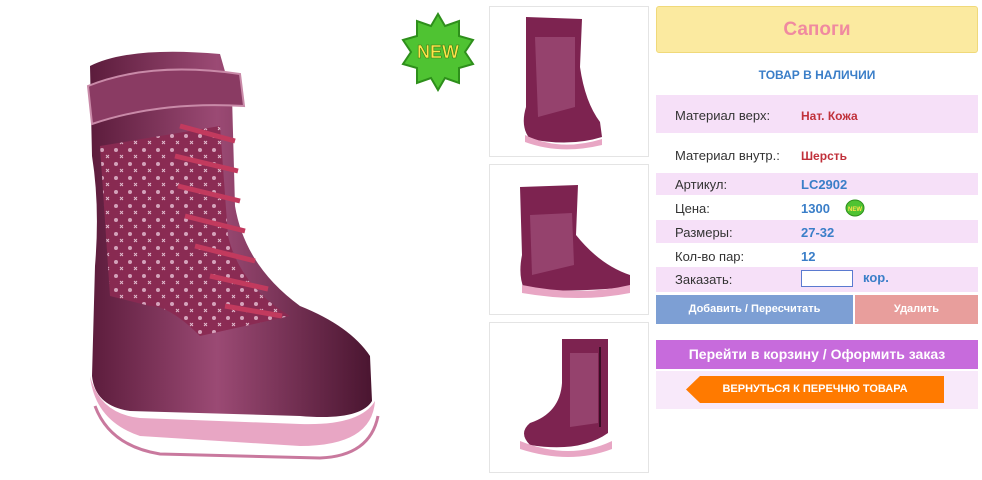  I want to click on spec-value: 1300, so click(815, 208).